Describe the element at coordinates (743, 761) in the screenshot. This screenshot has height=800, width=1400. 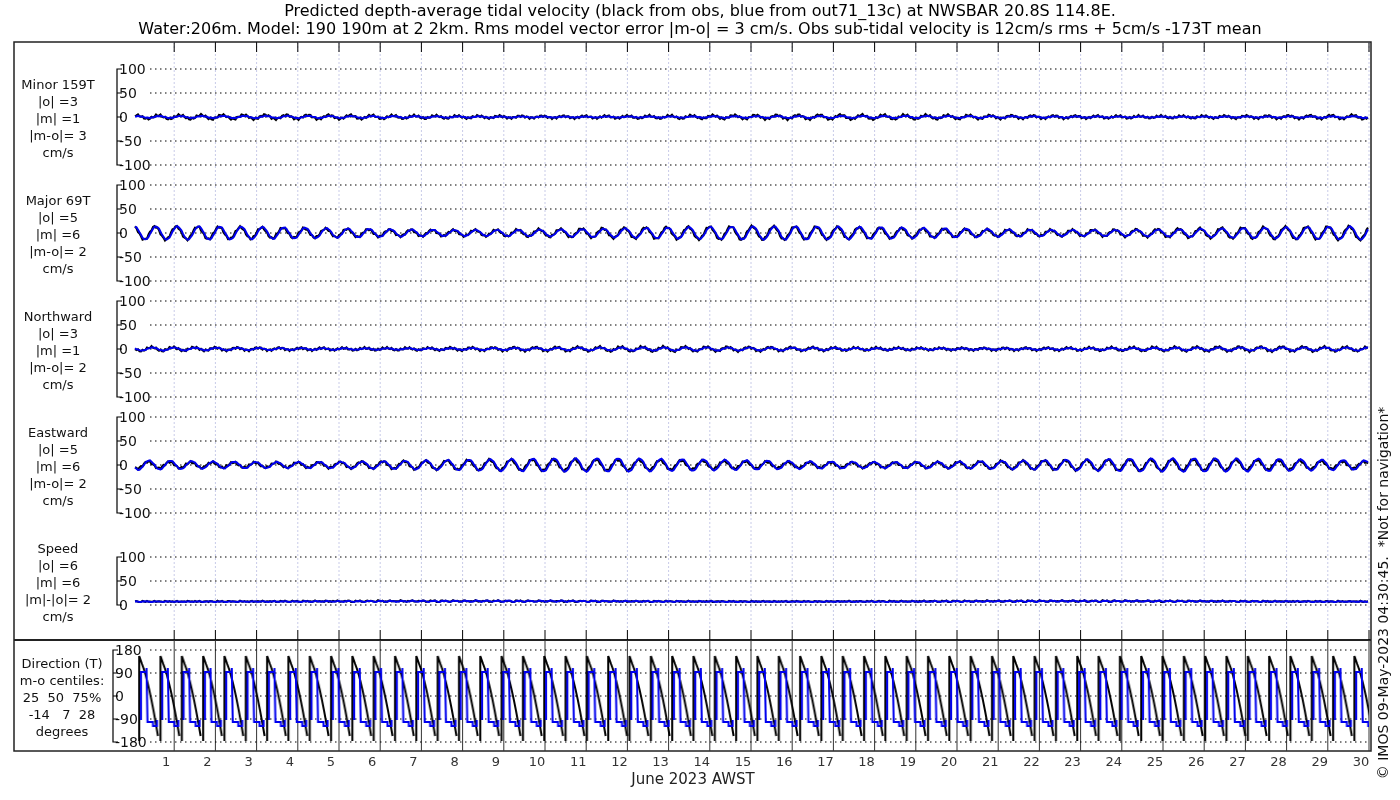
I see `tick-label: 15` at that location.